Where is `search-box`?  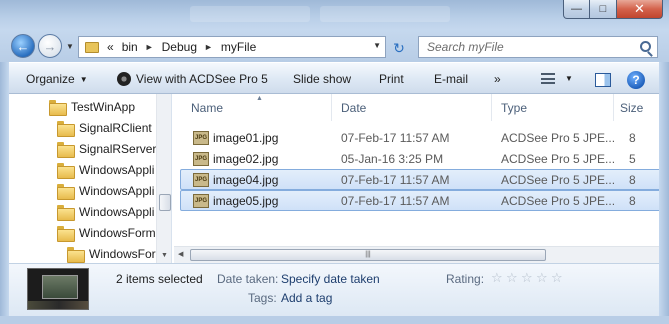 search-box is located at coordinates (538, 47).